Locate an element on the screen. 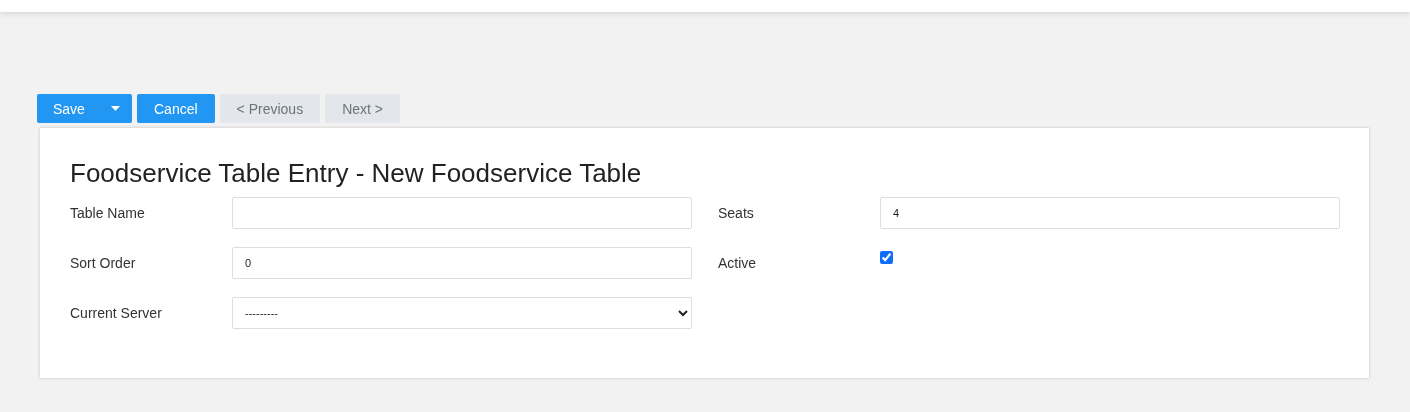 This screenshot has width=1410, height=412. input-field is located at coordinates (462, 213).